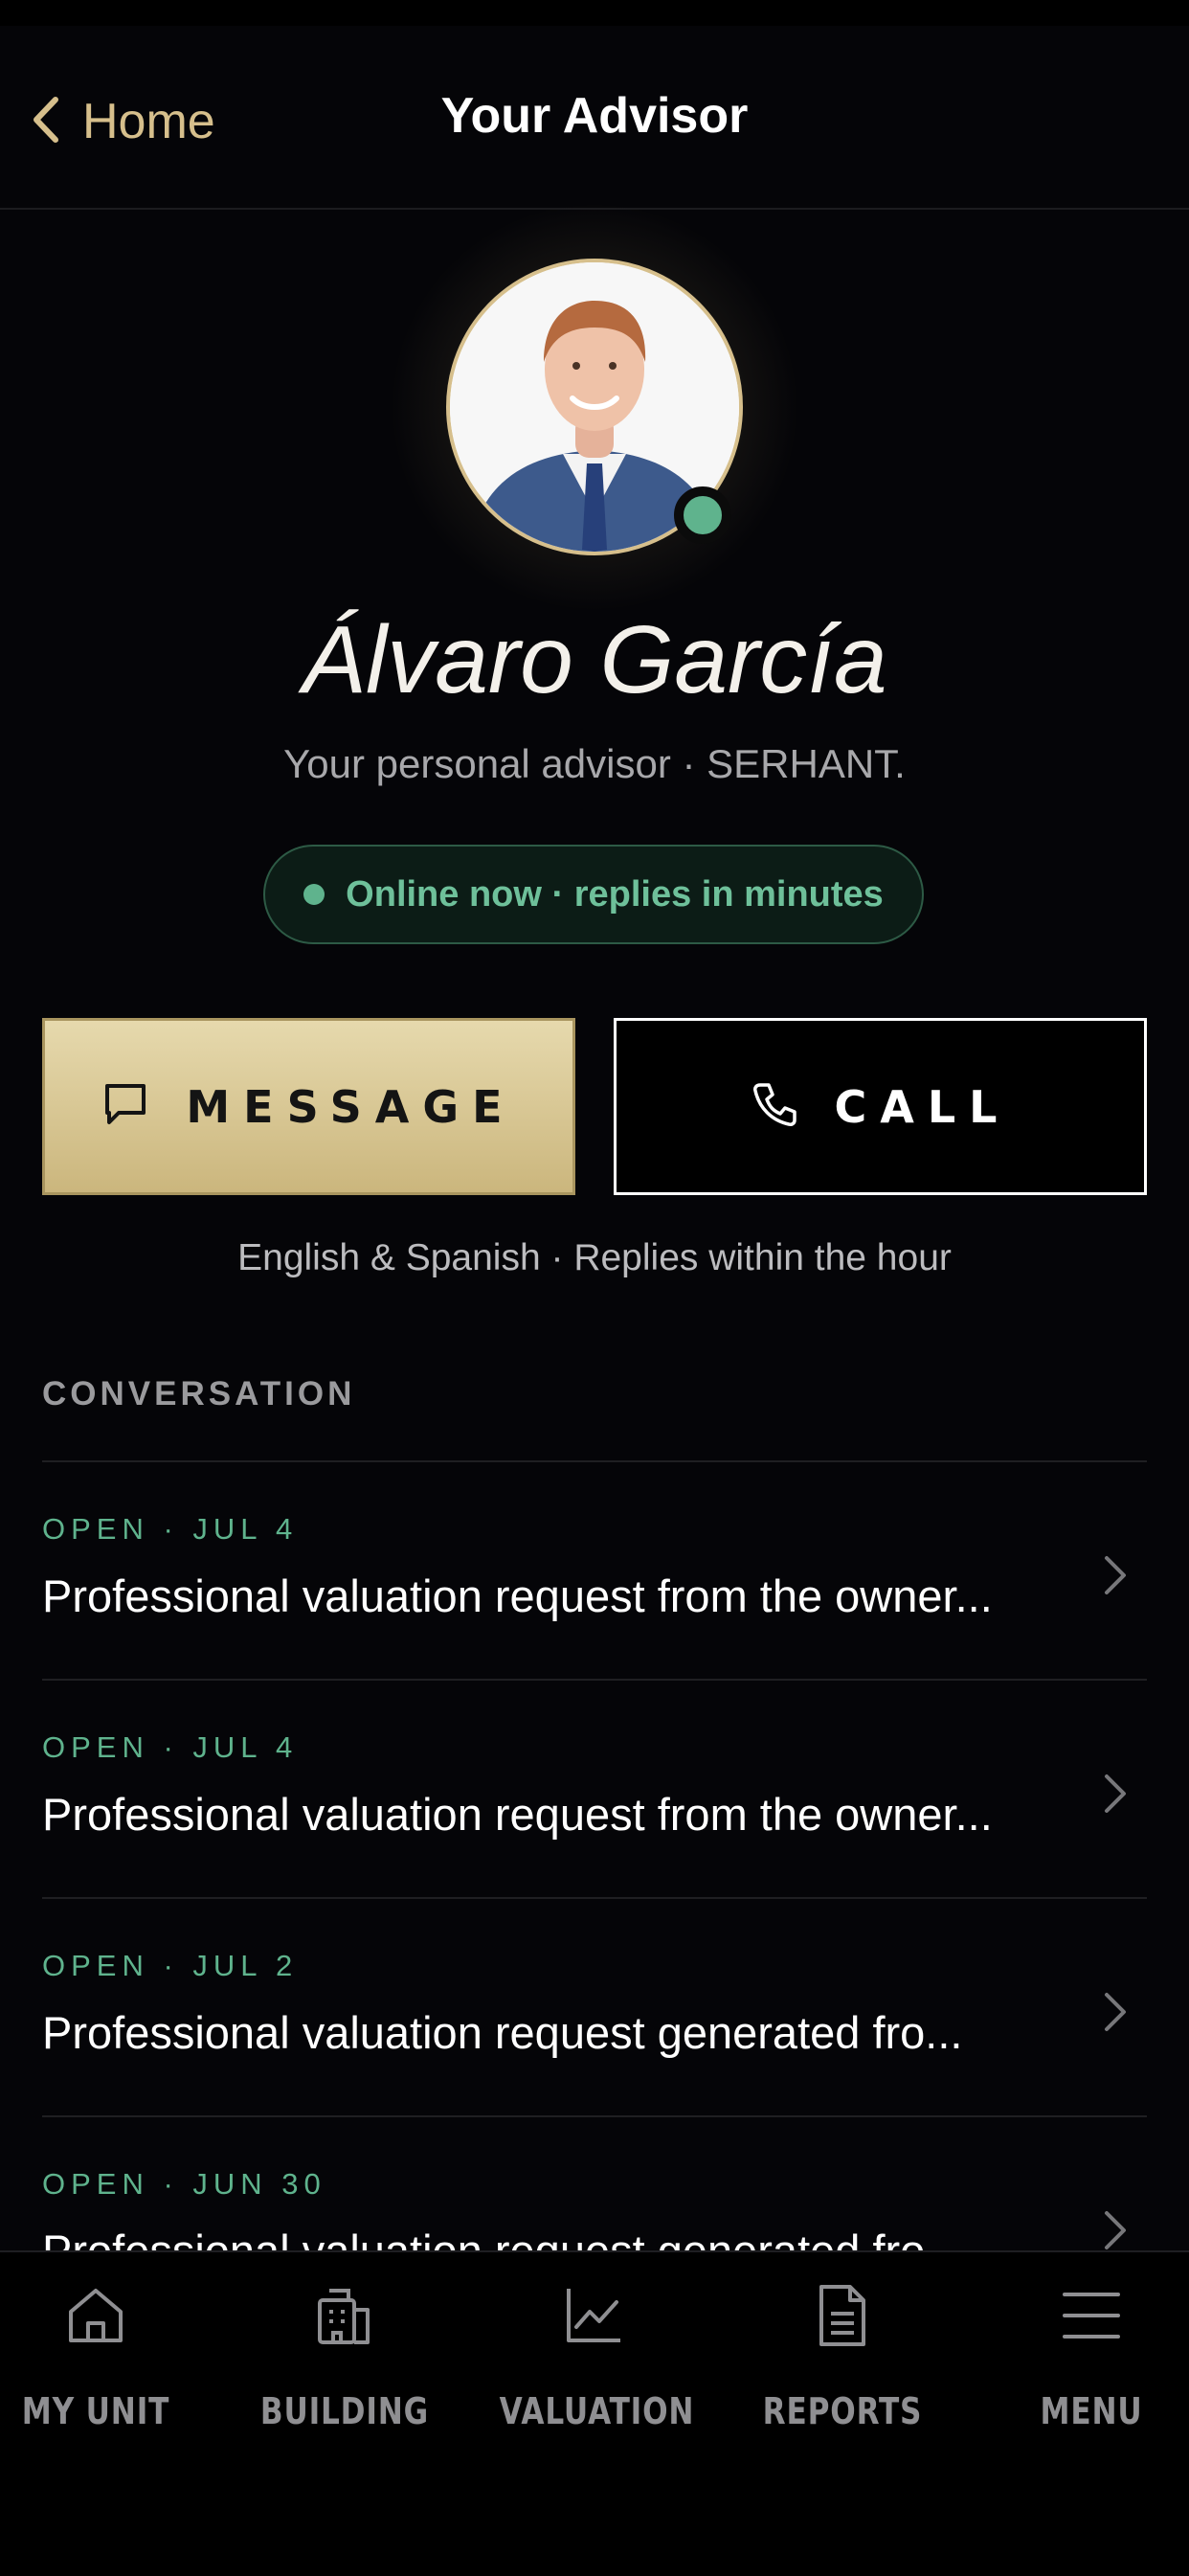  I want to click on header: Home Your Advisor, so click(594, 118).